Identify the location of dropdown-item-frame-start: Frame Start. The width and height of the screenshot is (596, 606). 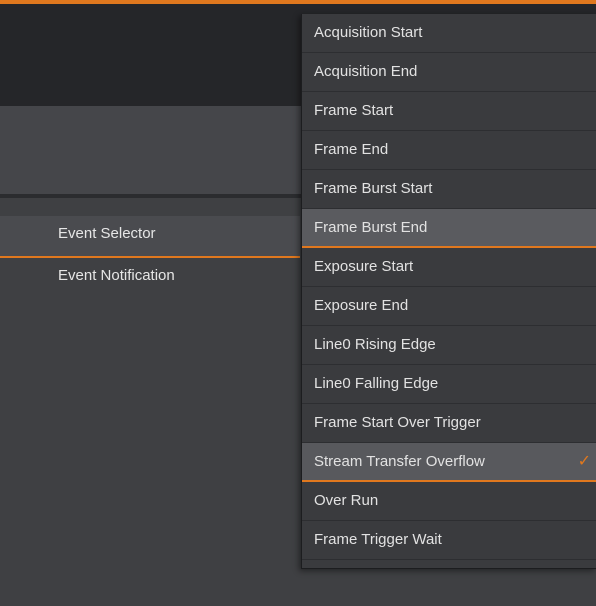
(449, 111).